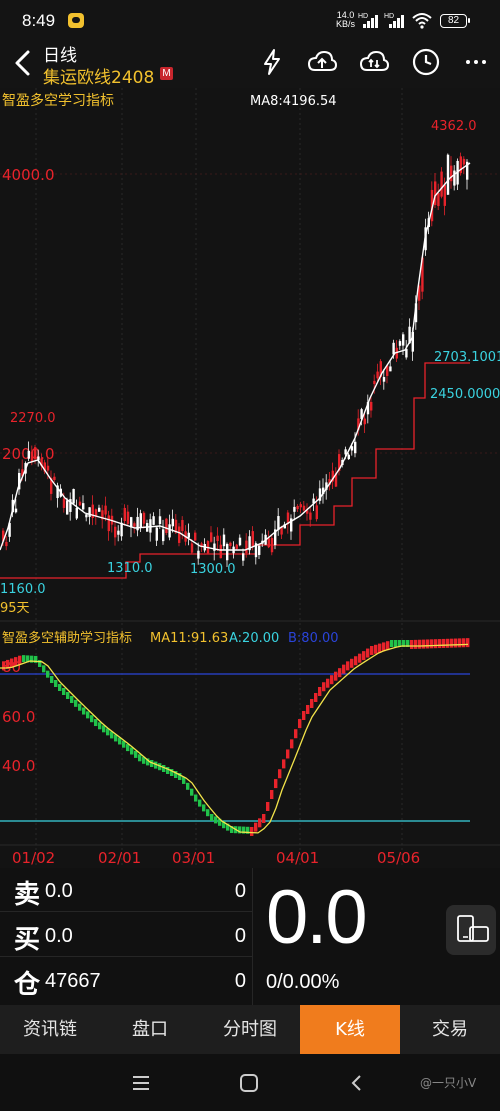 Image resolution: width=500 pixels, height=1111 pixels. What do you see at coordinates (357, 1083) in the screenshot?
I see `back-nav-icon` at bounding box center [357, 1083].